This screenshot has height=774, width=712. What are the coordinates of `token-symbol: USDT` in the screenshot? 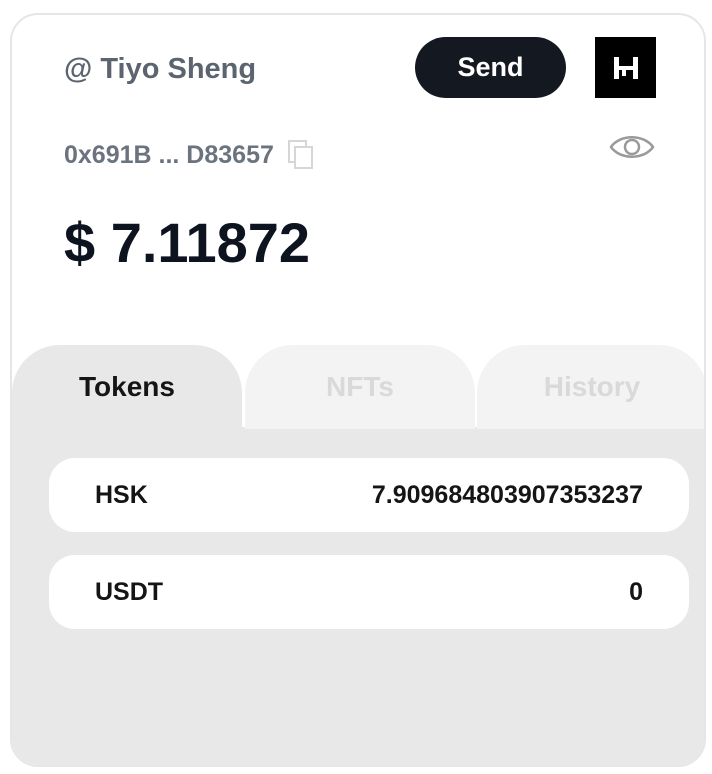 It's located at (129, 591).